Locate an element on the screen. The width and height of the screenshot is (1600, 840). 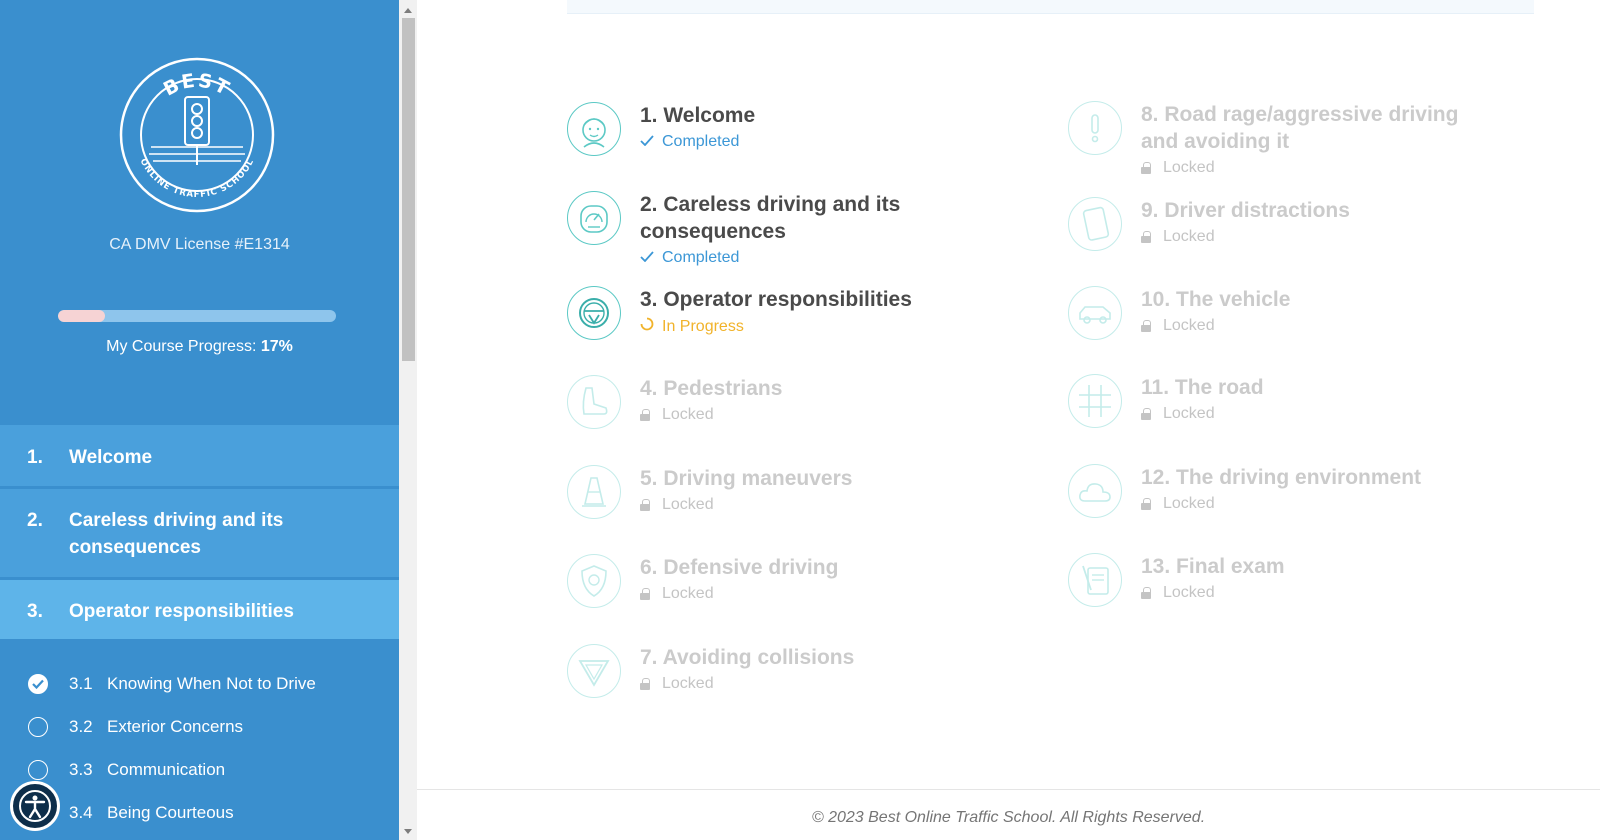
sidebar-scrollbar is located at coordinates (408, 420).